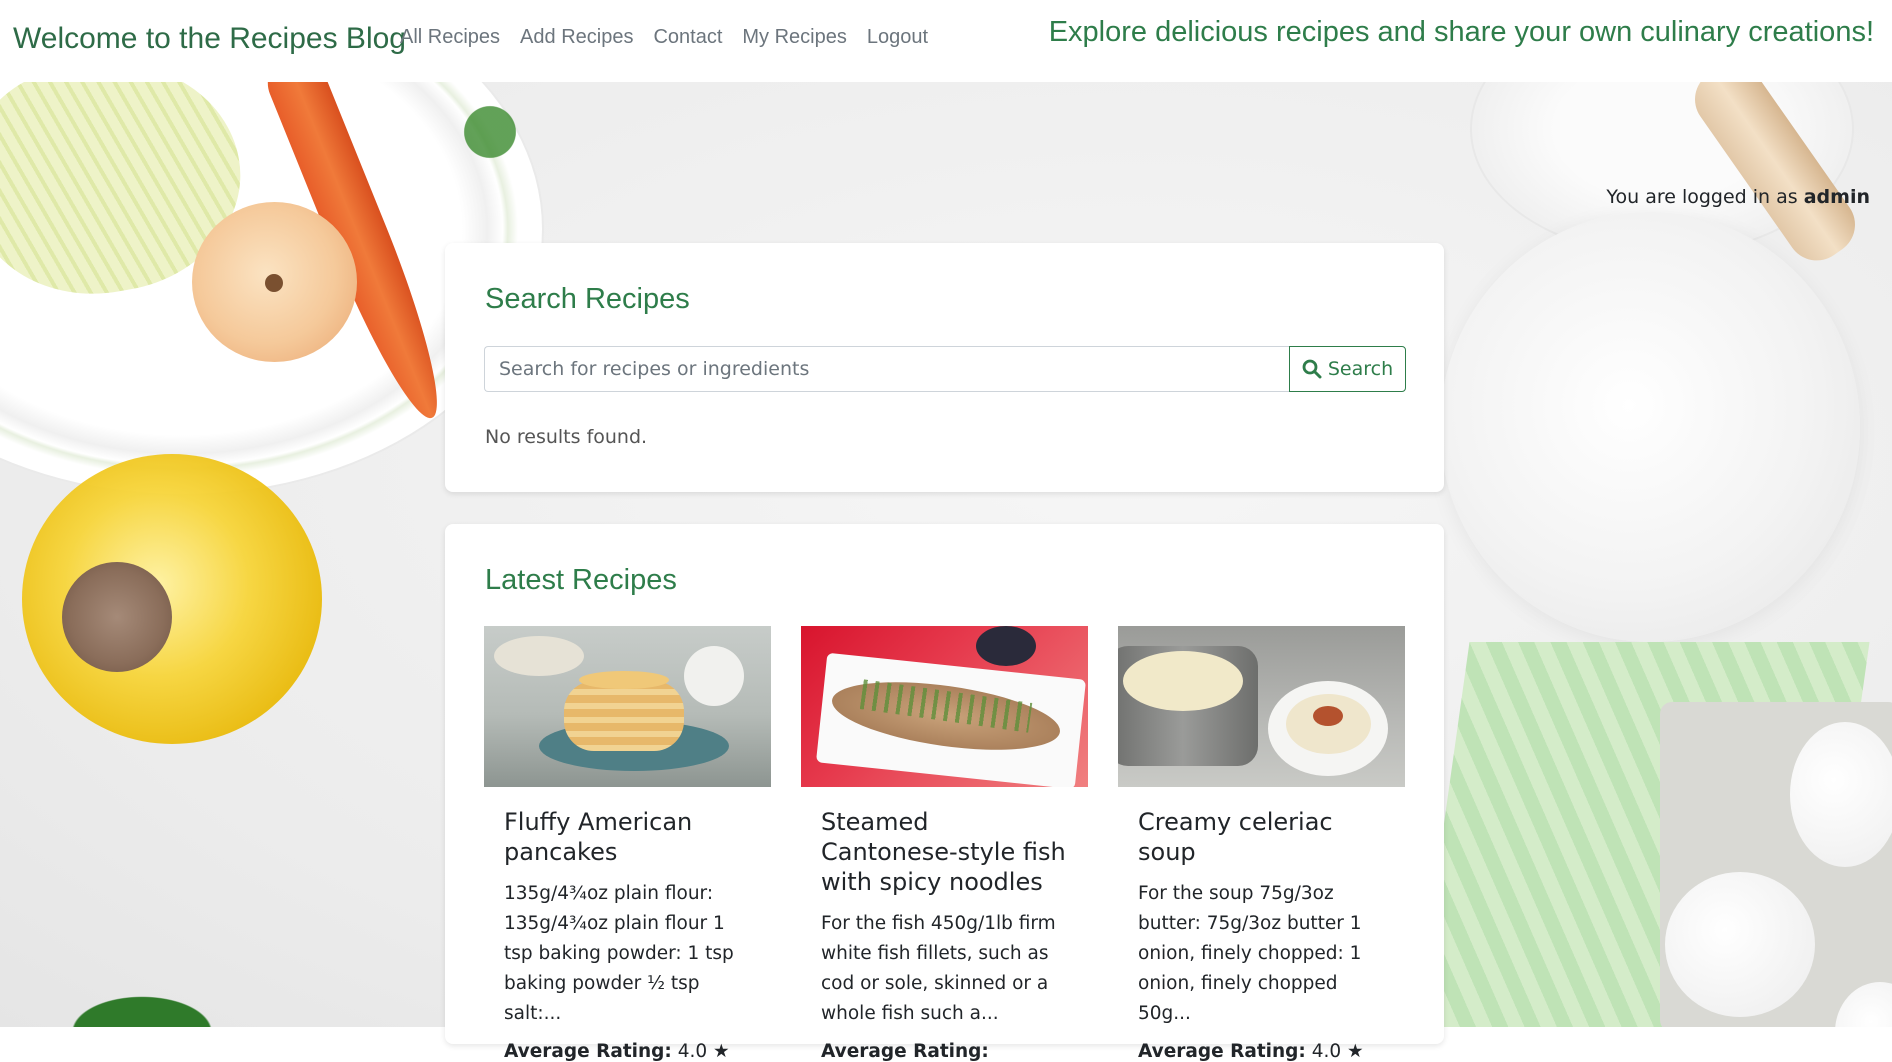  Describe the element at coordinates (627, 837) in the screenshot. I see `recipe-title: Fluffy American pancakes` at that location.